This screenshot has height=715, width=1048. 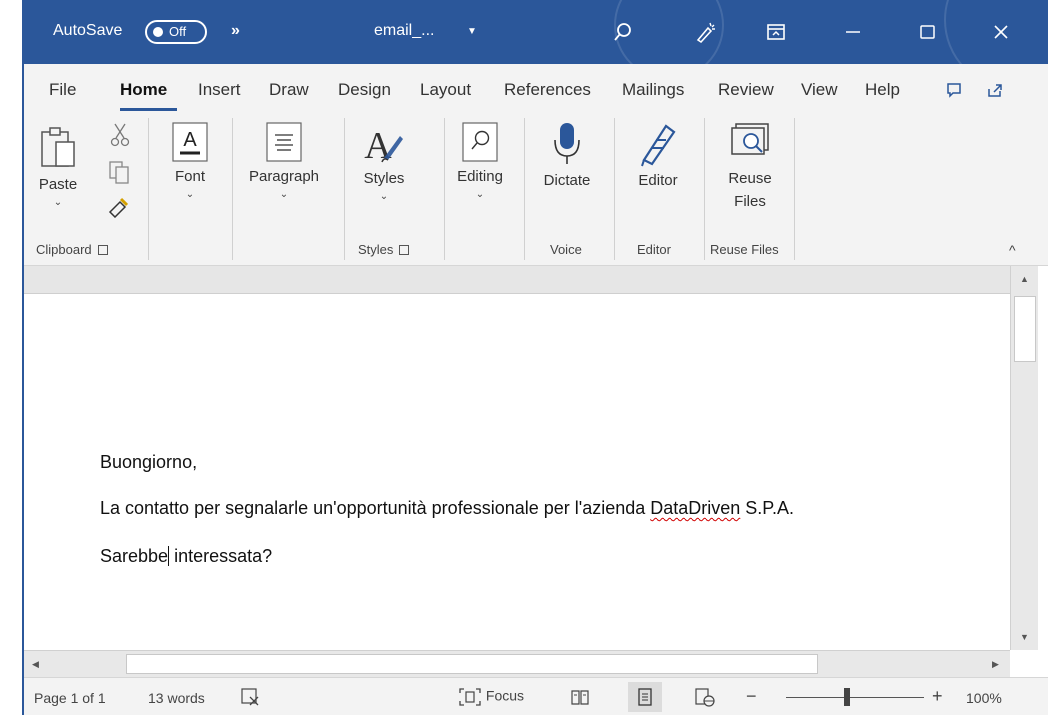 I want to click on horizontal-scrollbar: ◀ ▶, so click(x=517, y=663).